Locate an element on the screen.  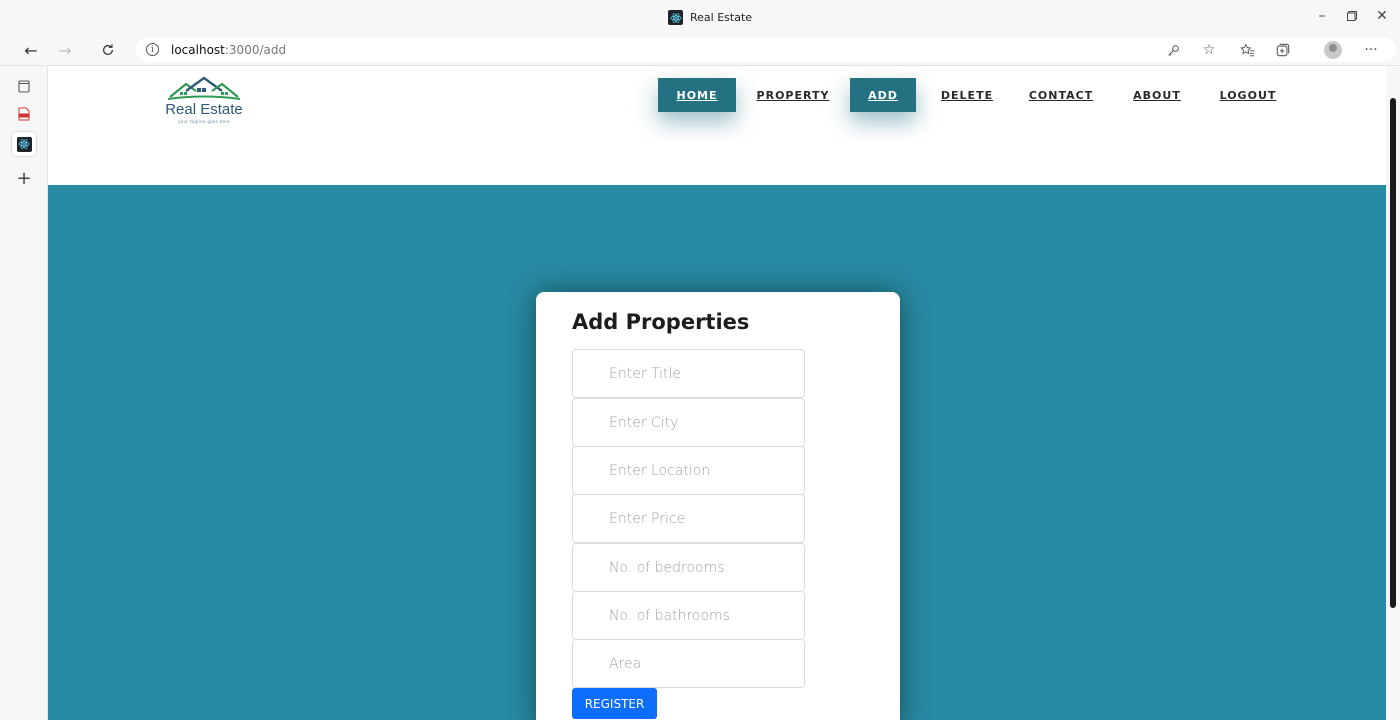
browser-sidebar: + is located at coordinates (24, 393).